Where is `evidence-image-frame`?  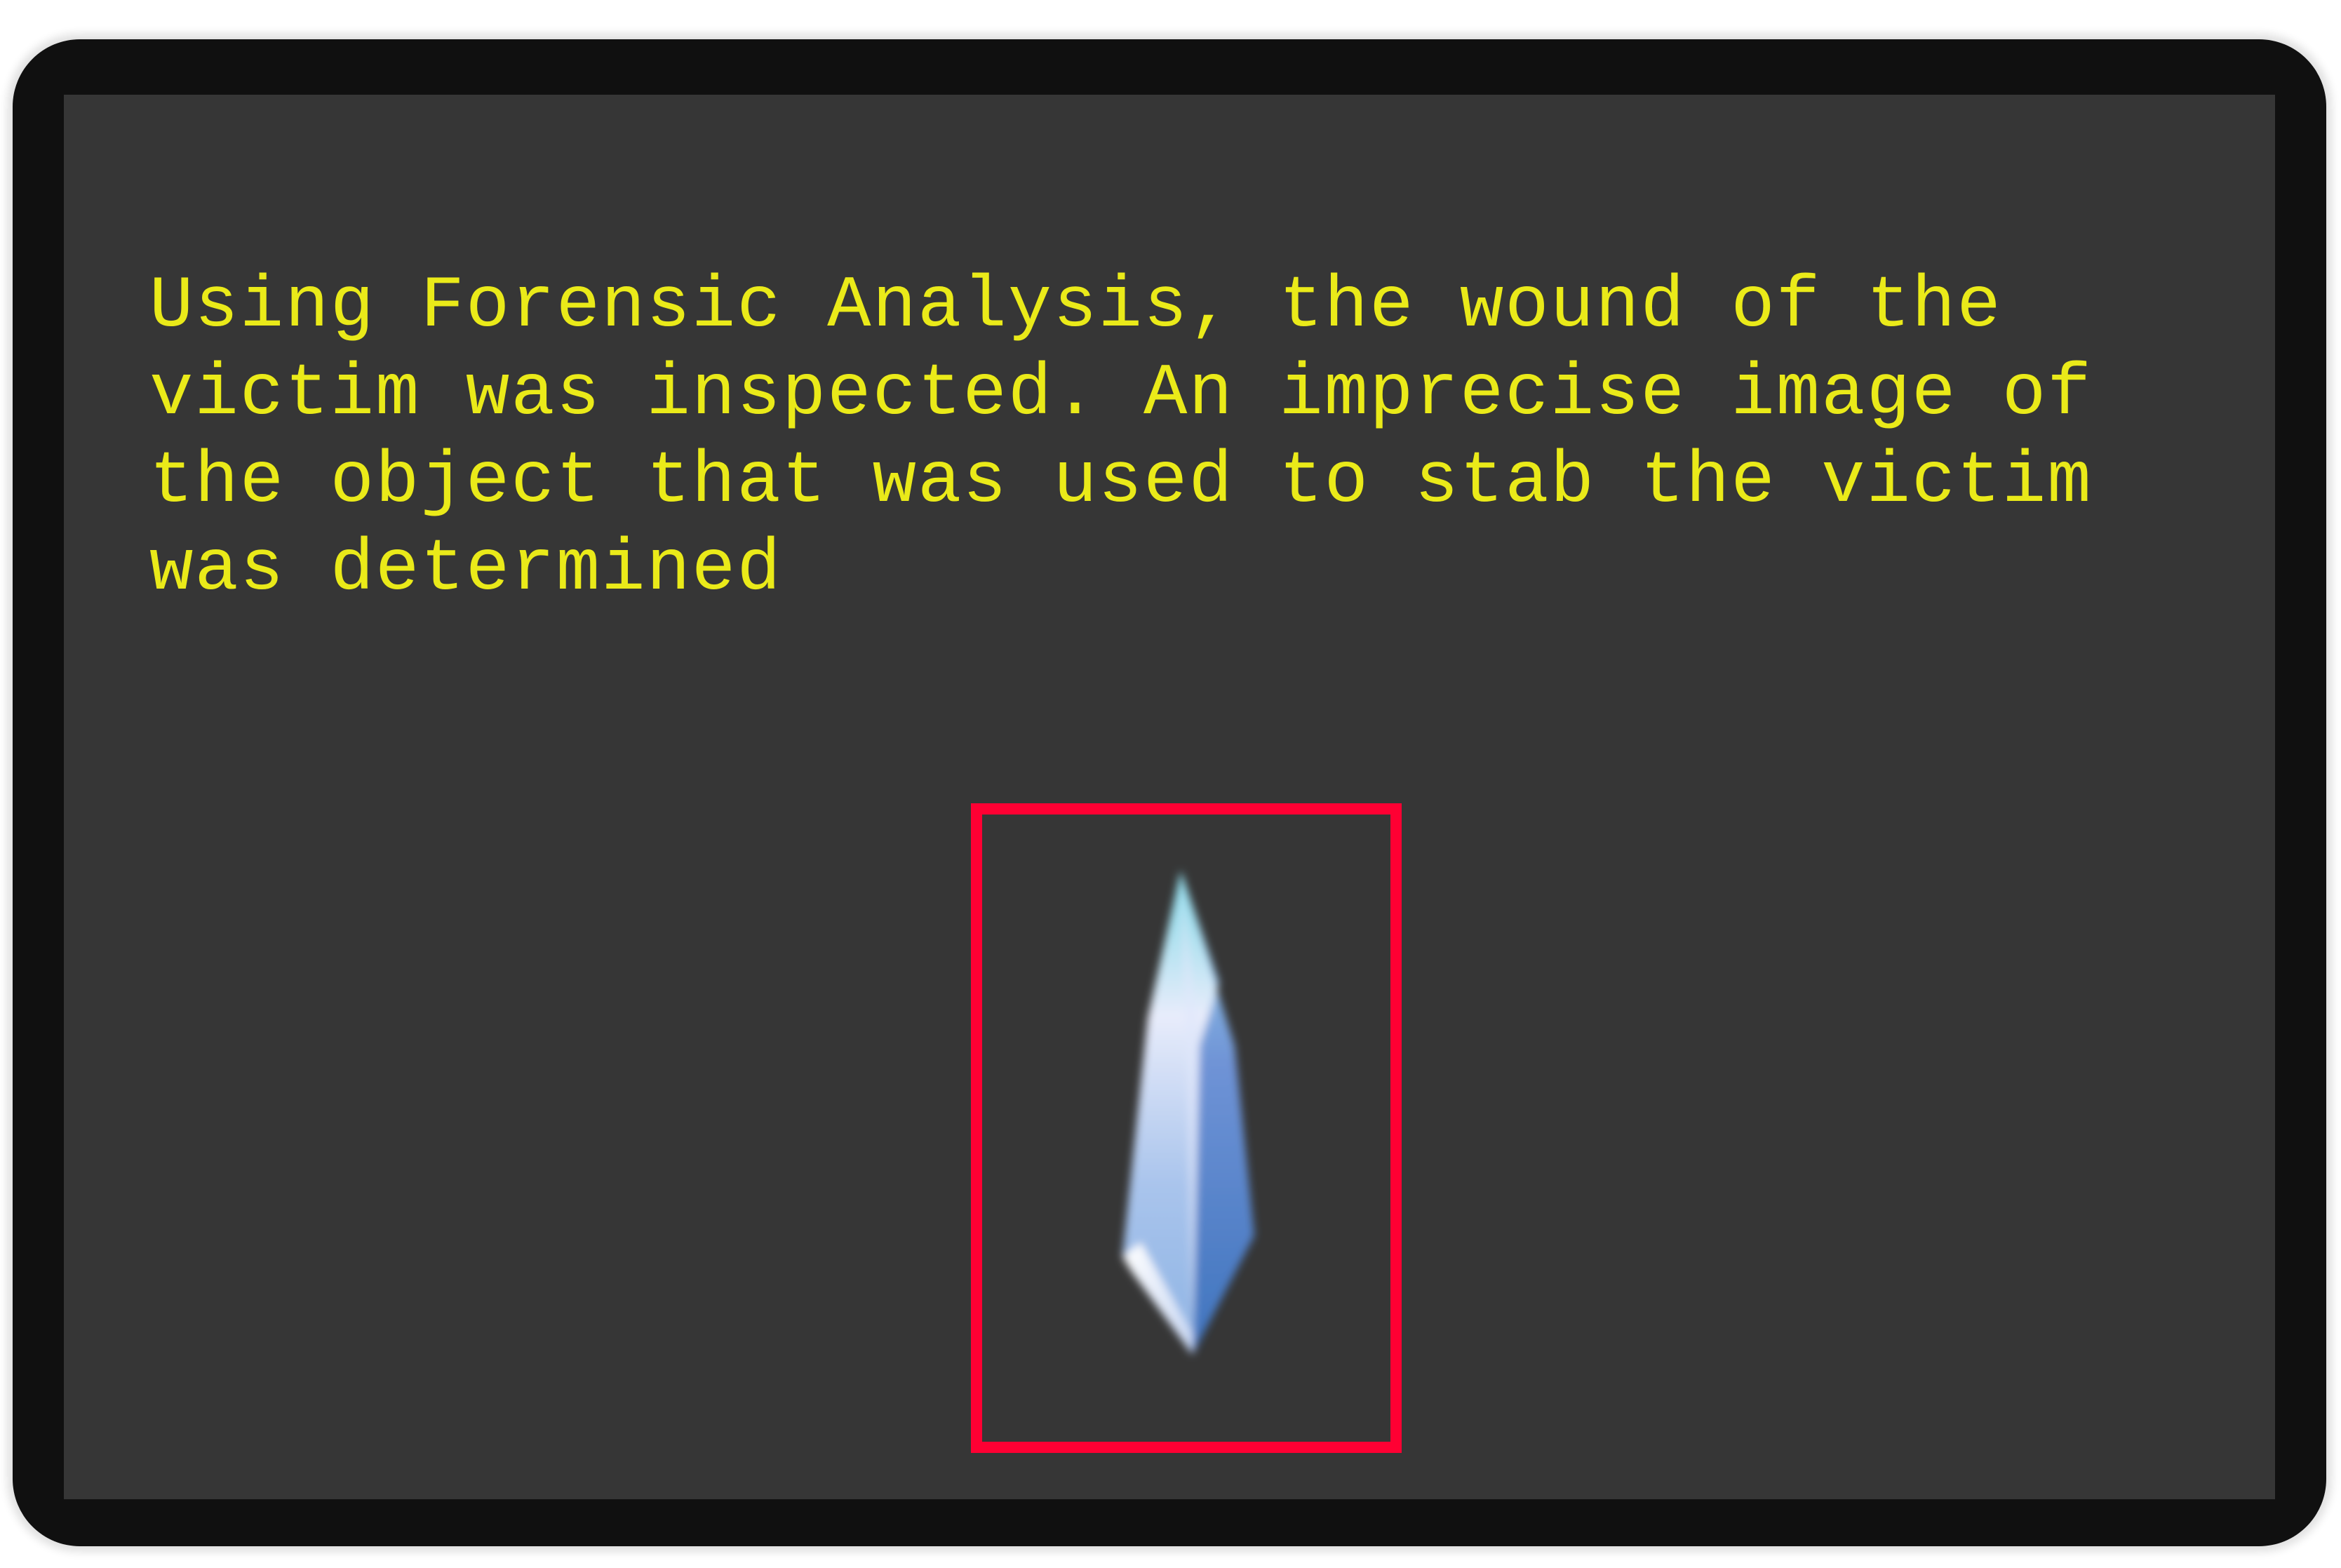
evidence-image-frame is located at coordinates (1186, 1128).